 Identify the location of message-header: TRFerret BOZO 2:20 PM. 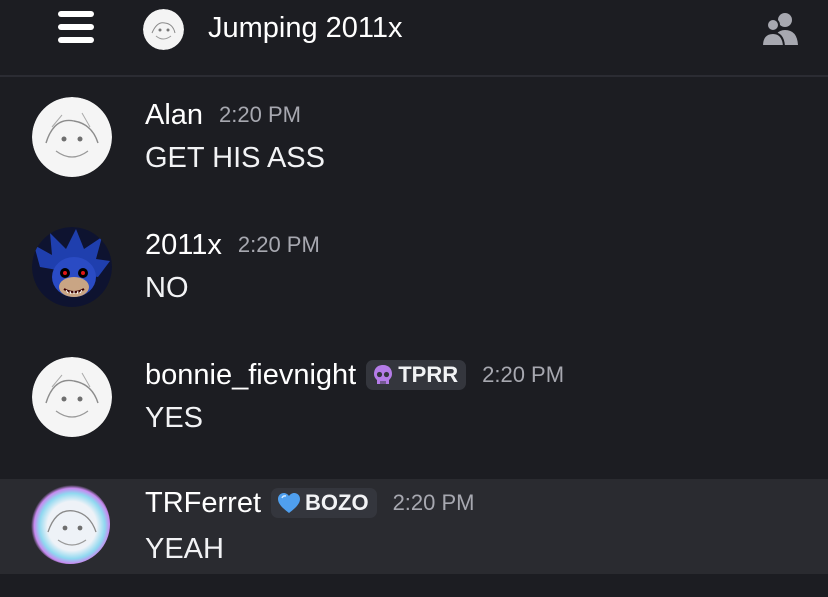
(310, 503).